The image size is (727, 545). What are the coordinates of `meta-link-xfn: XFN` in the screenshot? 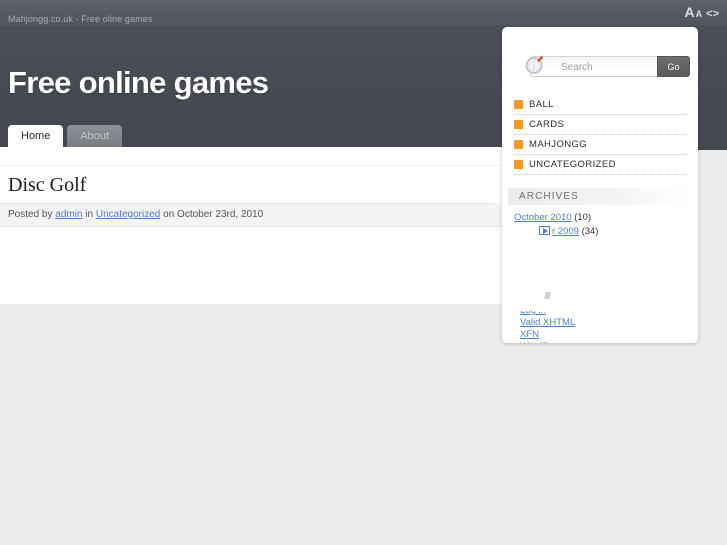 It's located at (547, 335).